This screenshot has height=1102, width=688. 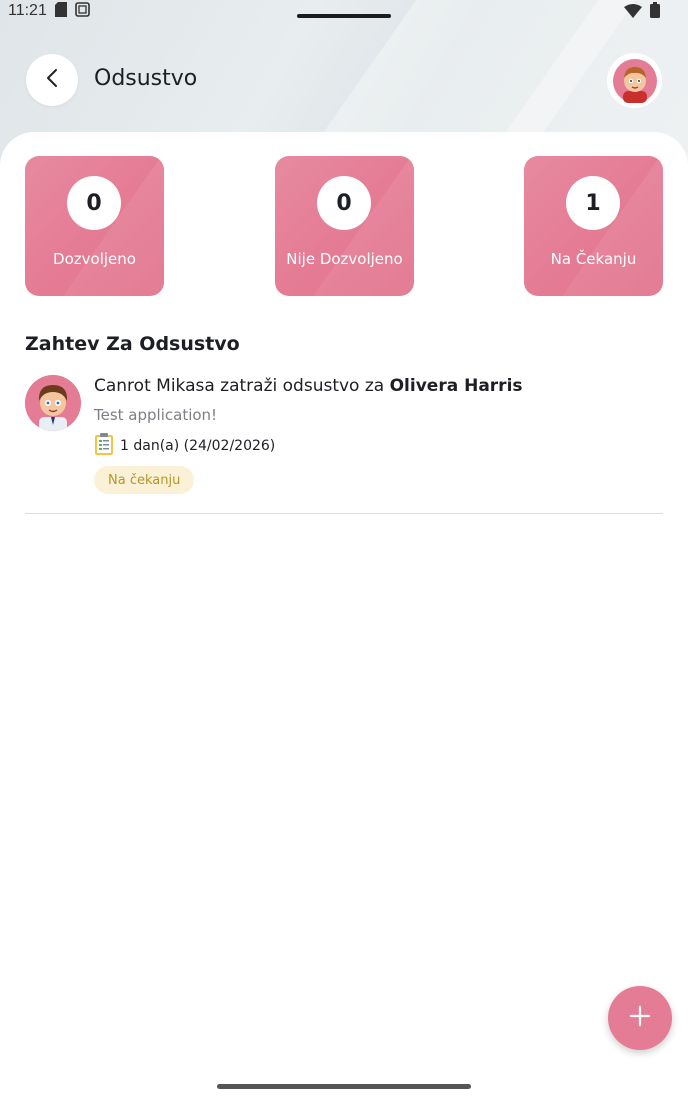 What do you see at coordinates (242, 386) in the screenshot?
I see `request-text: Canrot Mikasa zatraži odsustvo za` at bounding box center [242, 386].